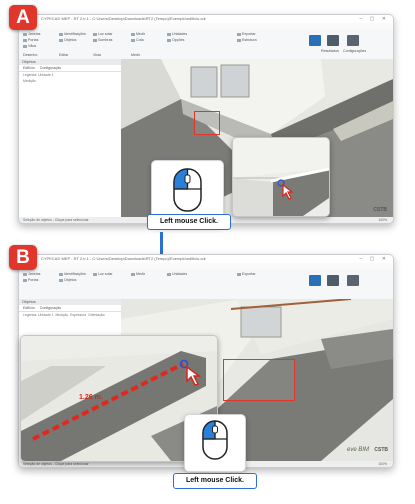 The width and height of the screenshot is (415, 504). I want to click on mouse-left-click-icon, so click(215, 440).